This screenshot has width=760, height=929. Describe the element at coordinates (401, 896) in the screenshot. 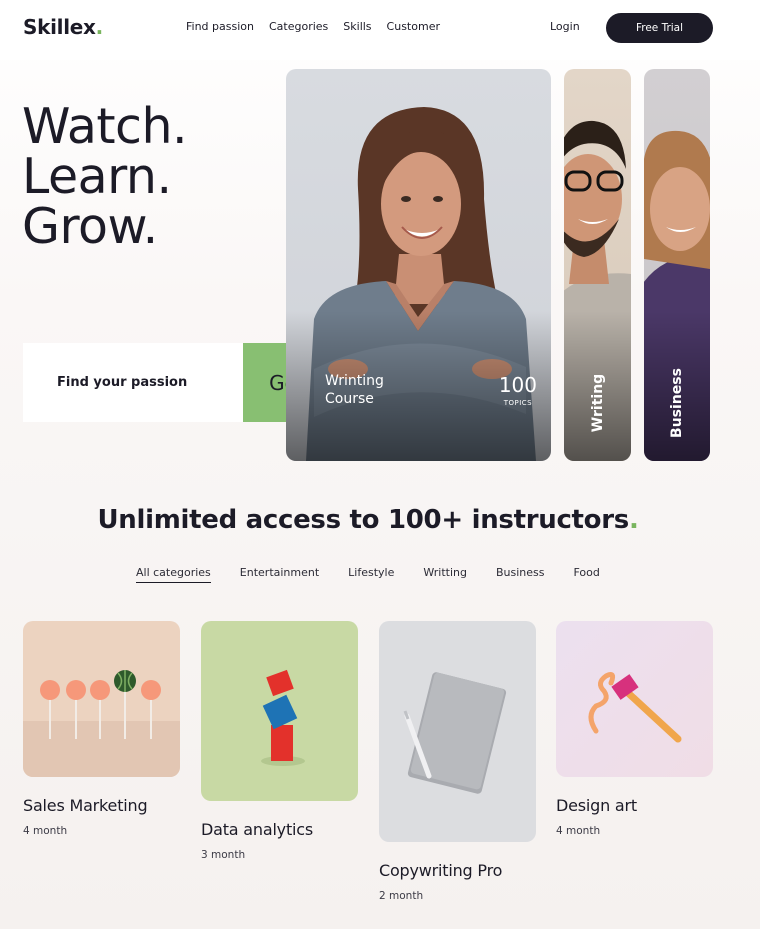

I see `course-duration: 2 month` at that location.